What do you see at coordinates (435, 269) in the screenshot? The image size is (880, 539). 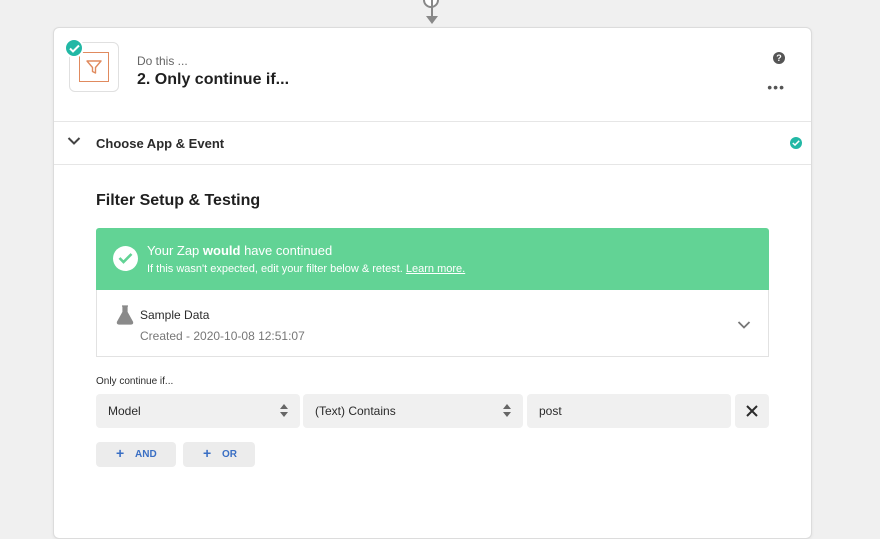 I see `learn-more-link: Learn more.` at bounding box center [435, 269].